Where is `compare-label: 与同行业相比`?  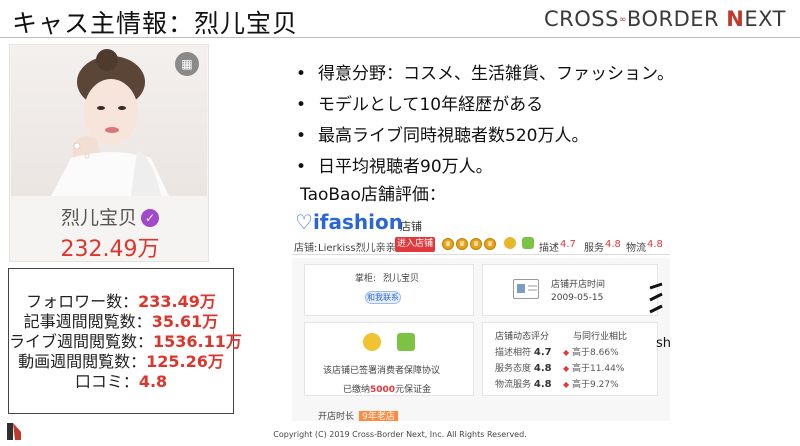 compare-label: 与同行业相比 is located at coordinates (600, 337).